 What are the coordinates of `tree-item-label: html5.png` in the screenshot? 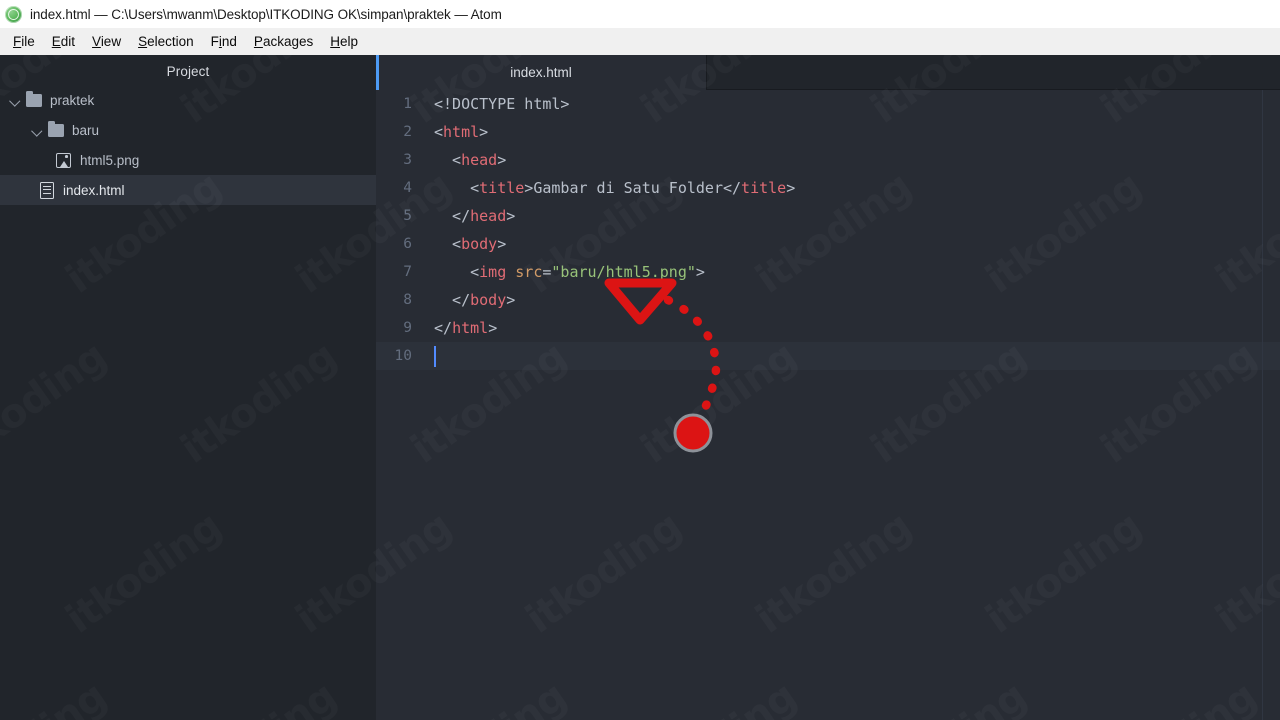 It's located at (110, 160).